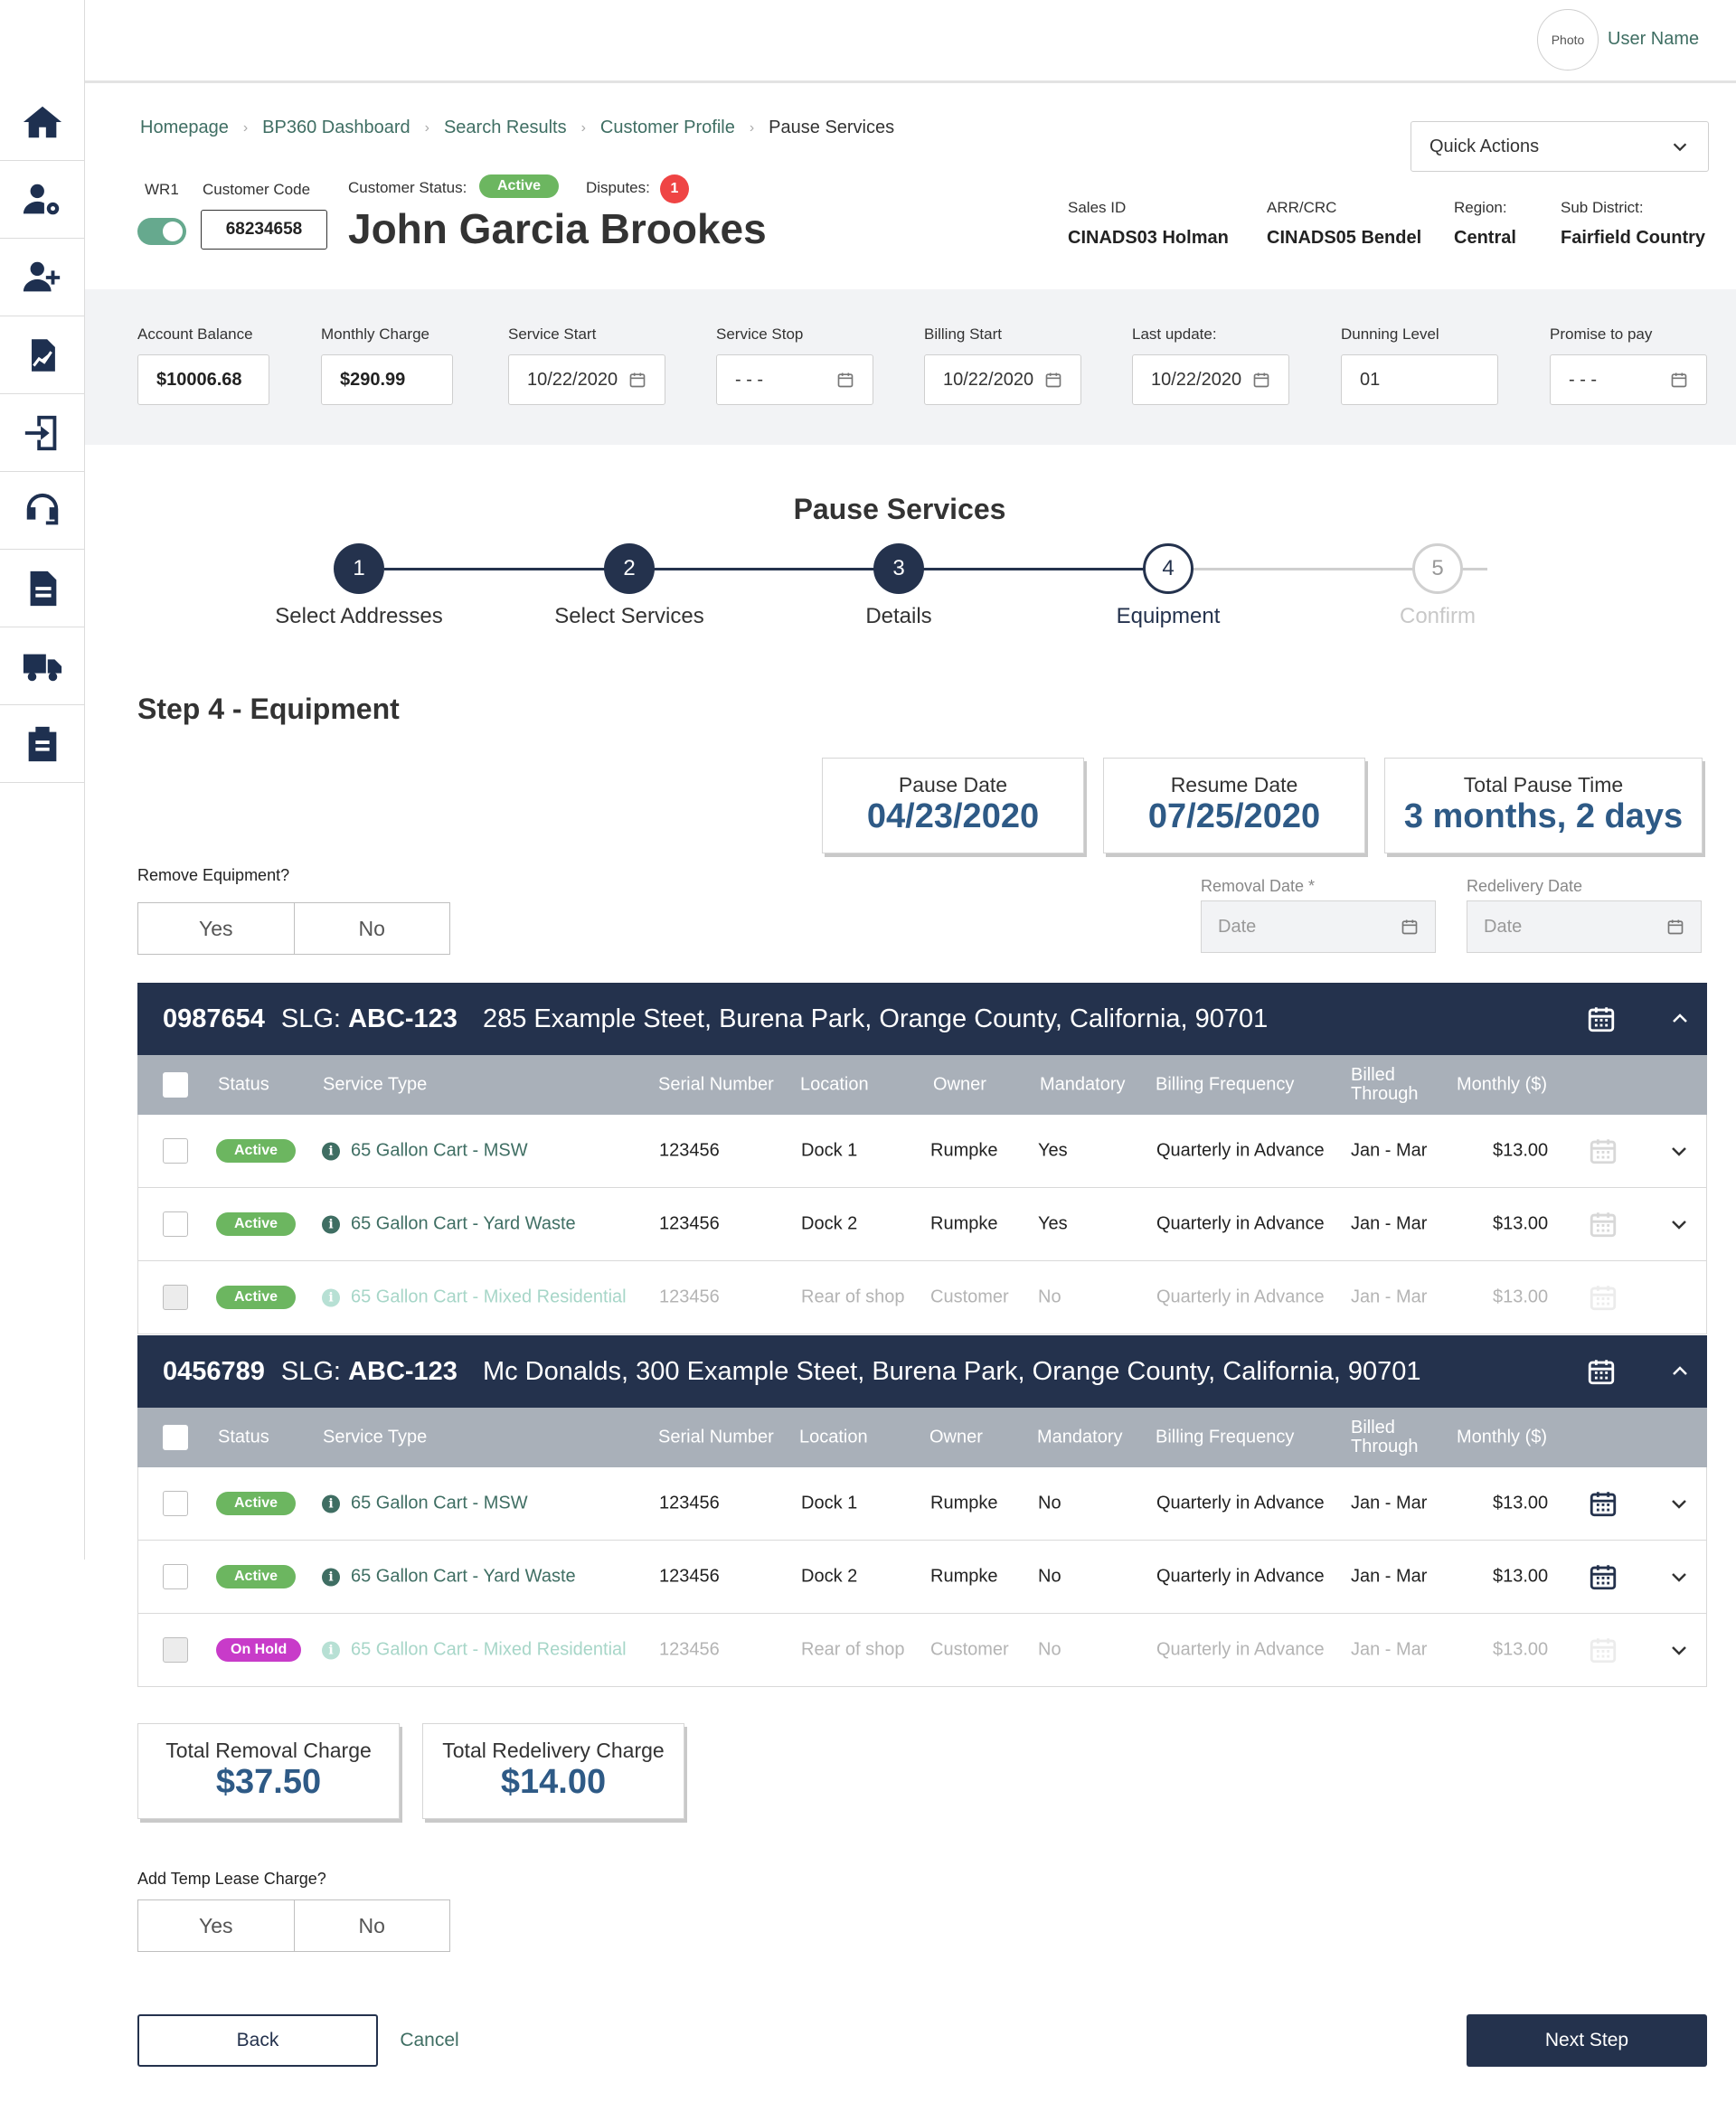 The width and height of the screenshot is (1736, 2102). Describe the element at coordinates (43, 433) in the screenshot. I see `sidebar-item-sign-in` at that location.